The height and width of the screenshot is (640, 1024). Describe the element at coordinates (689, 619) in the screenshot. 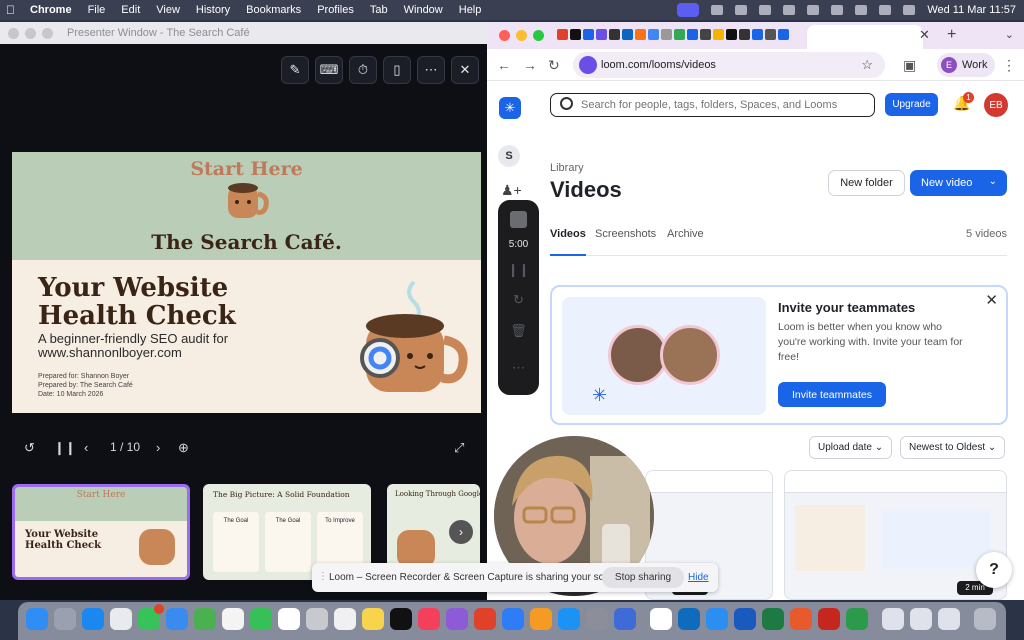

I see `outlook-icon` at that location.